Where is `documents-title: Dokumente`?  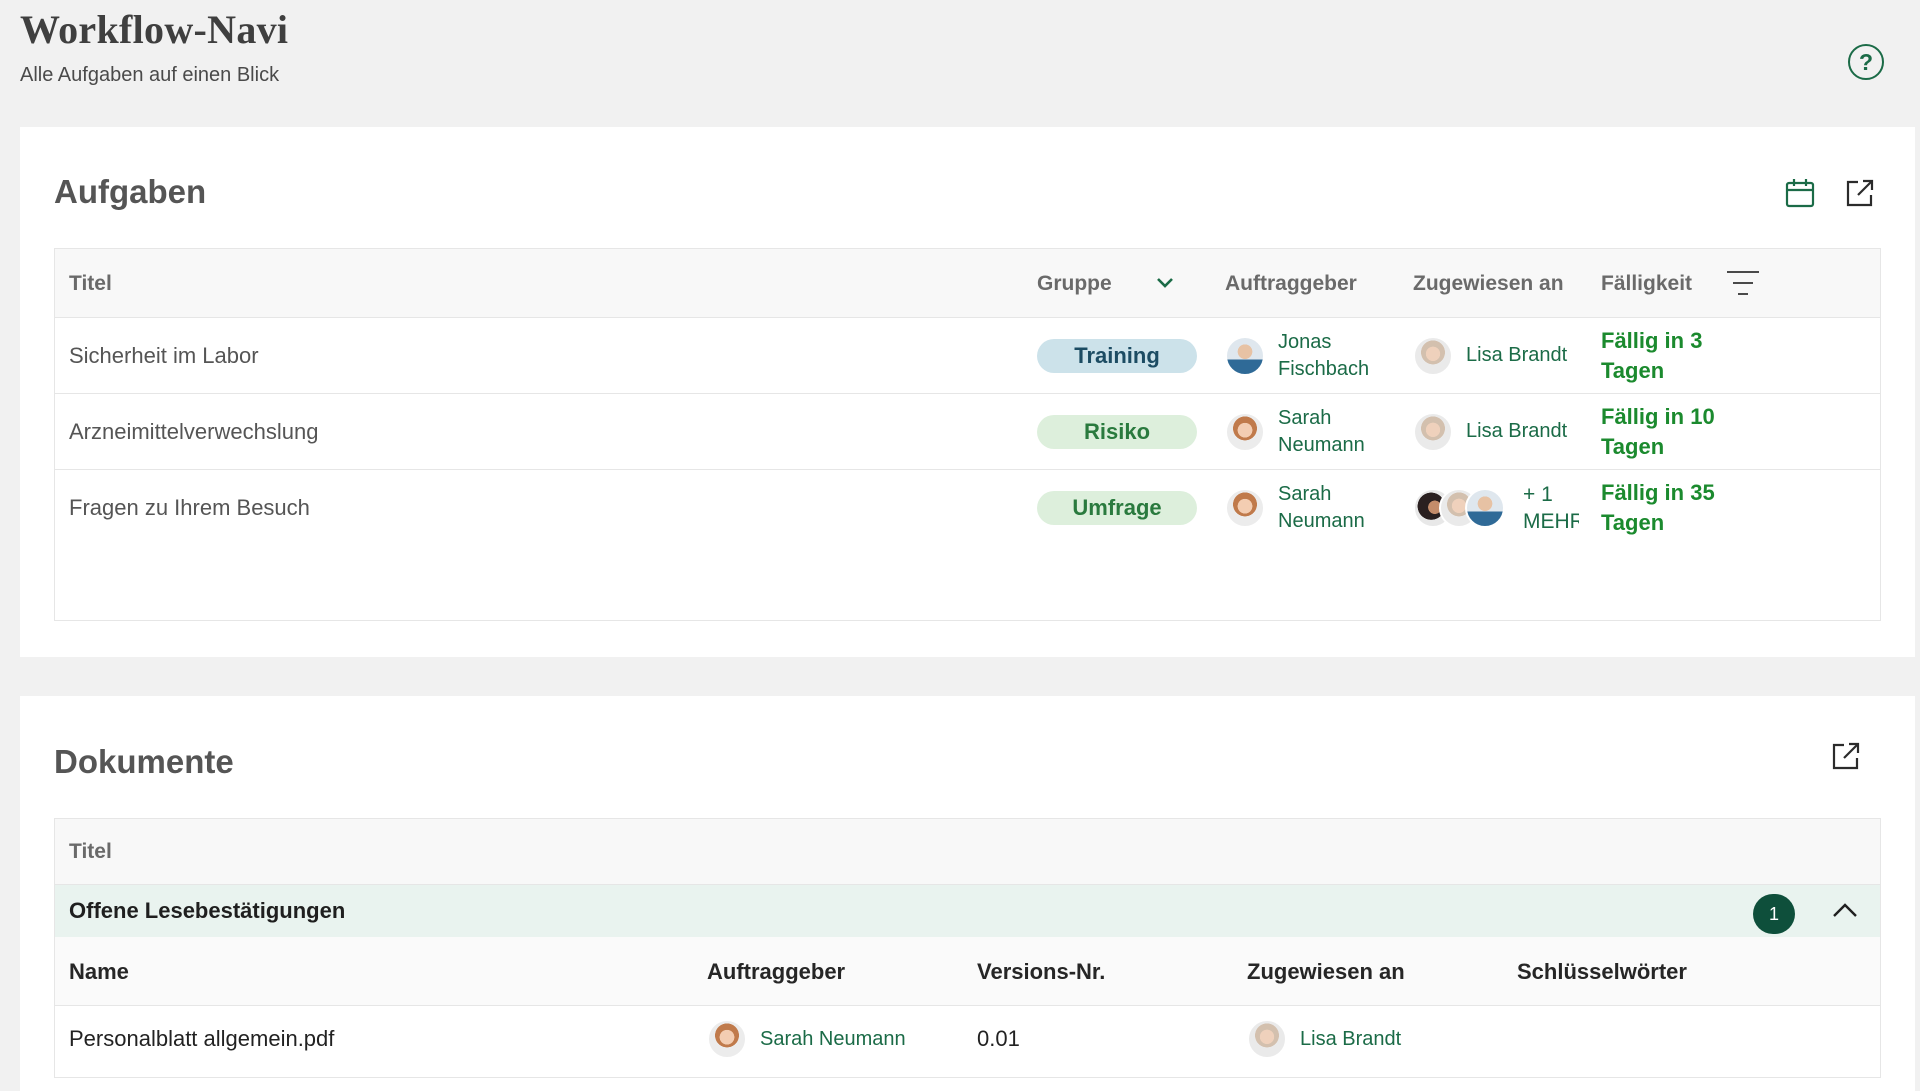
documents-title: Dokumente is located at coordinates (144, 761).